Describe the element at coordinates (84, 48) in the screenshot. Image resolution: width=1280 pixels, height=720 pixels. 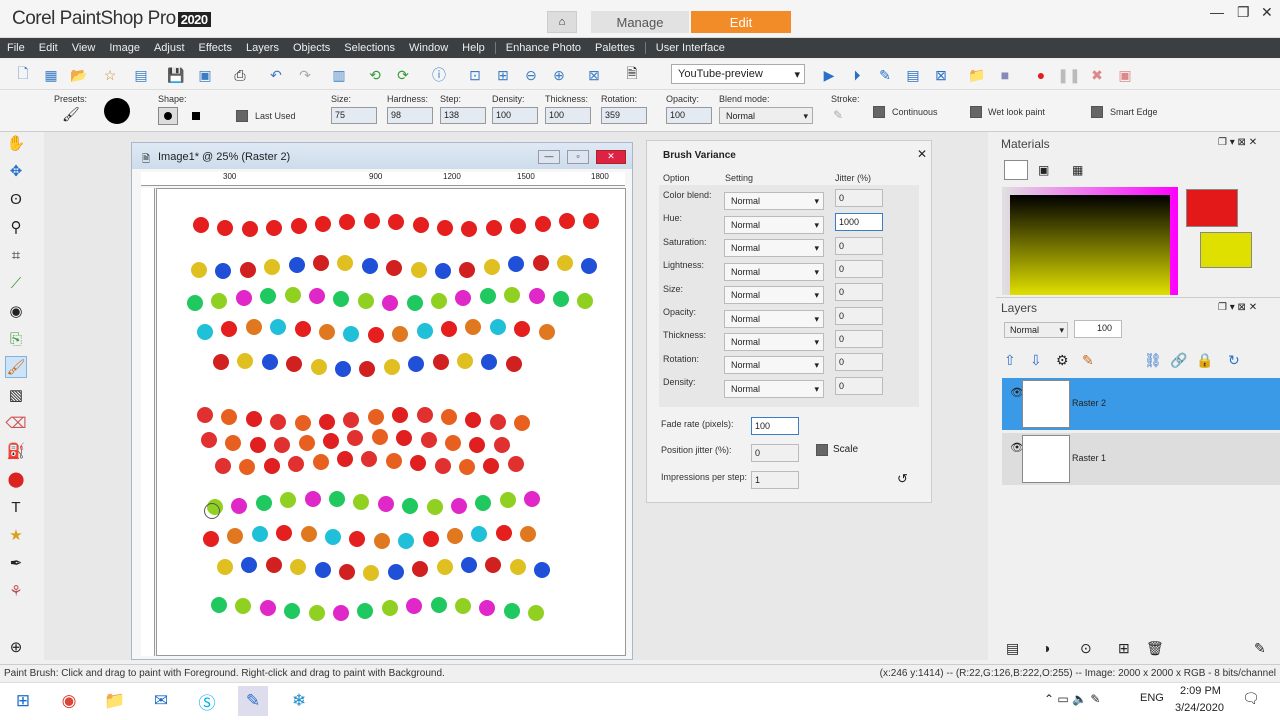
I see `menu-view: View` at that location.